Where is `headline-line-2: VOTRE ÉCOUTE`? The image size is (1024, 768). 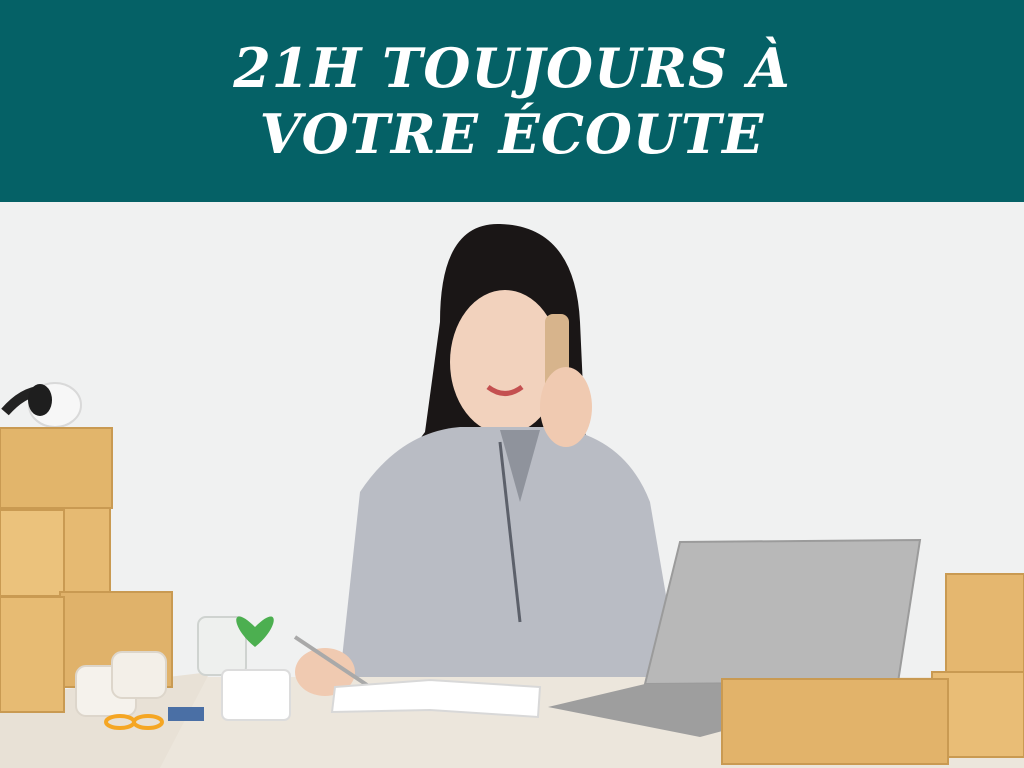 headline-line-2: VOTRE ÉCOUTE is located at coordinates (512, 134).